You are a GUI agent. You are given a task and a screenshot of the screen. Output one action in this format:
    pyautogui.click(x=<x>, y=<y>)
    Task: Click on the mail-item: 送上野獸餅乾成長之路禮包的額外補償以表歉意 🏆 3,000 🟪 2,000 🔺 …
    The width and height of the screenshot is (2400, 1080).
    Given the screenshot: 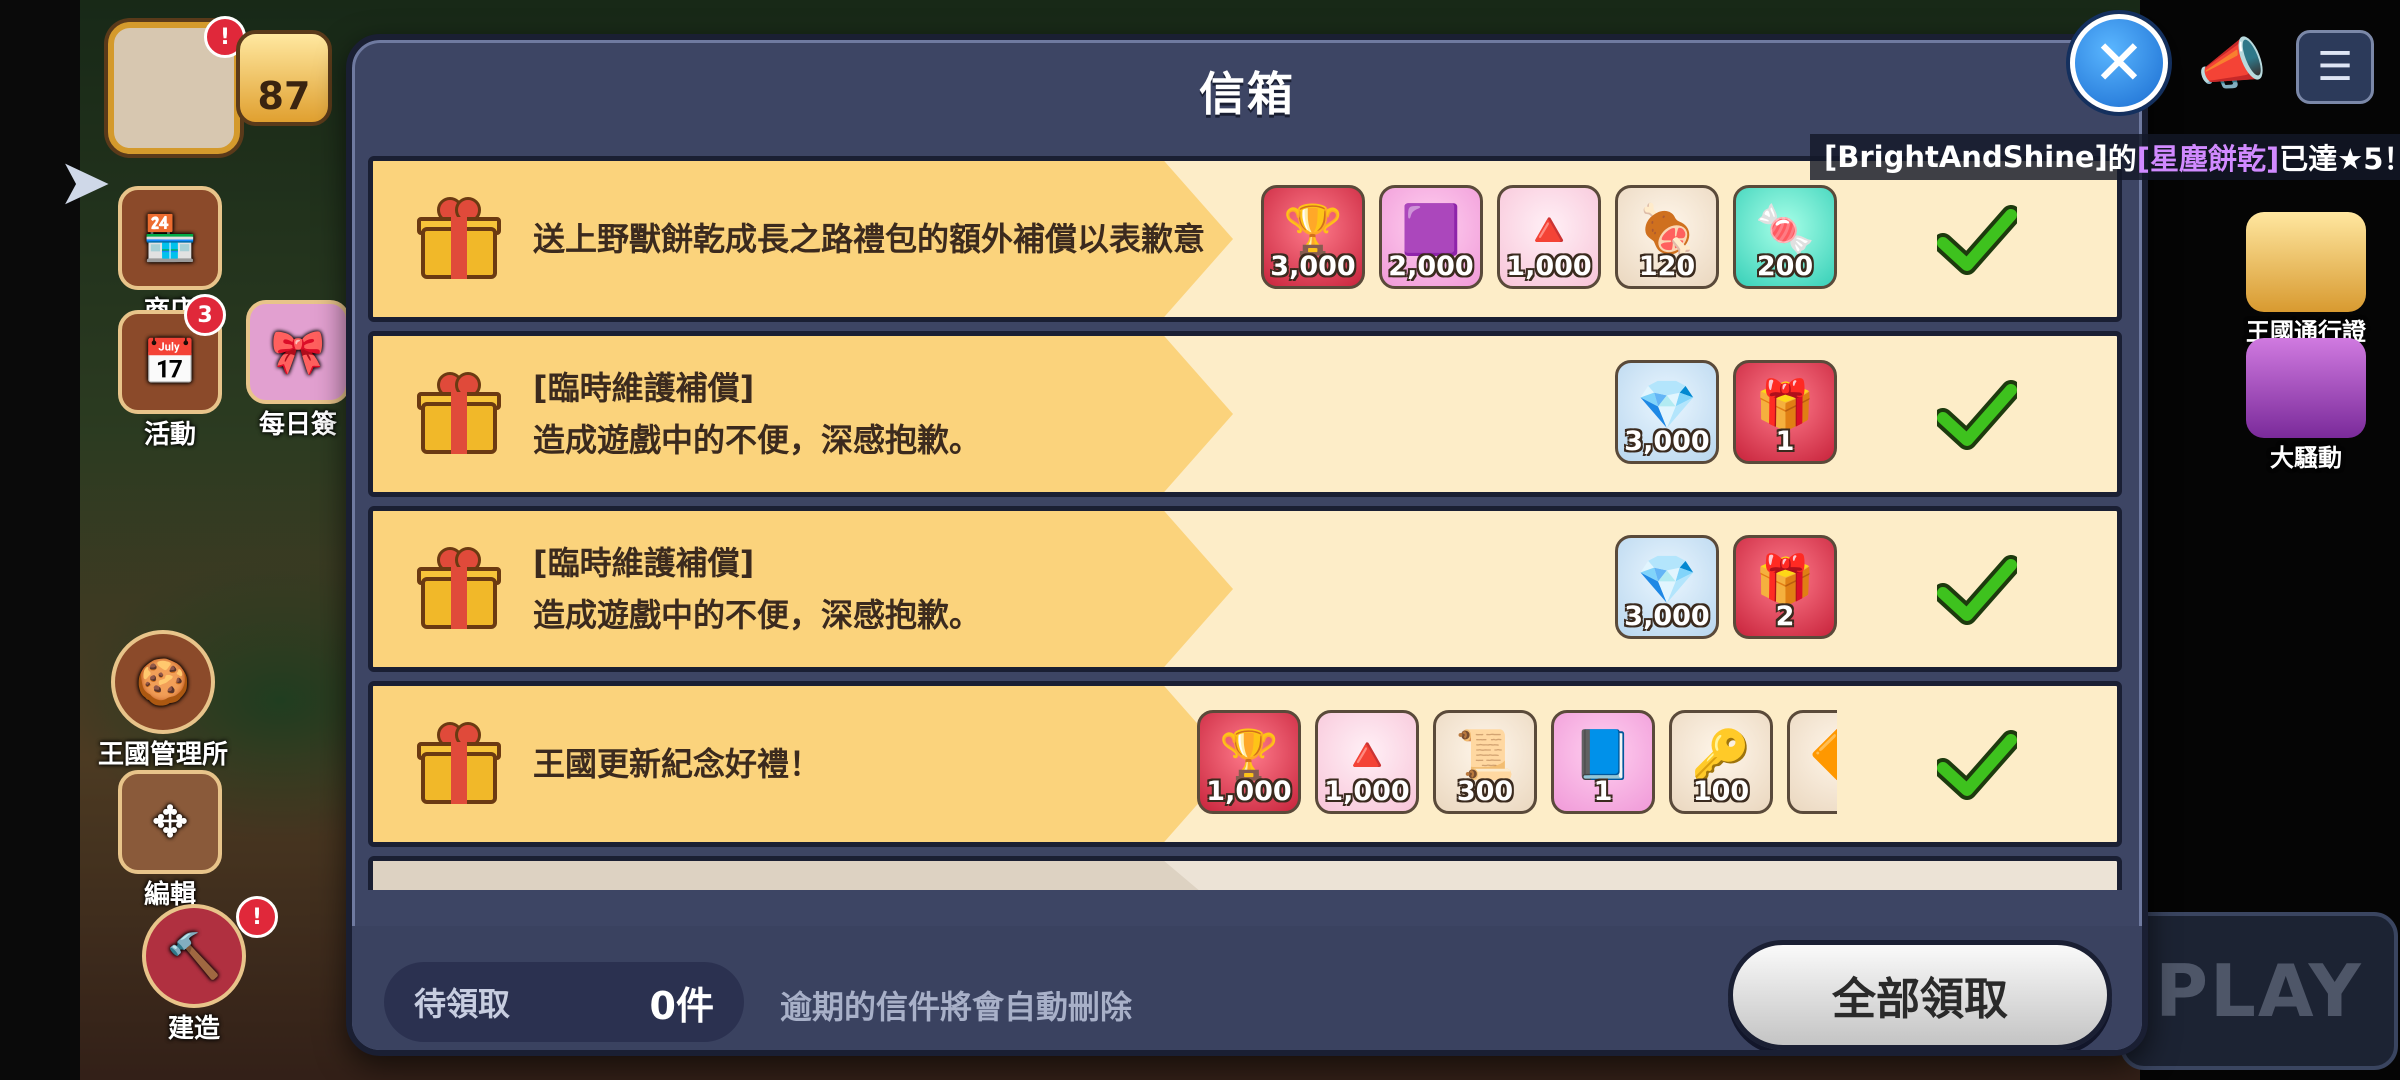 What is the action you would take?
    pyautogui.click(x=1245, y=239)
    